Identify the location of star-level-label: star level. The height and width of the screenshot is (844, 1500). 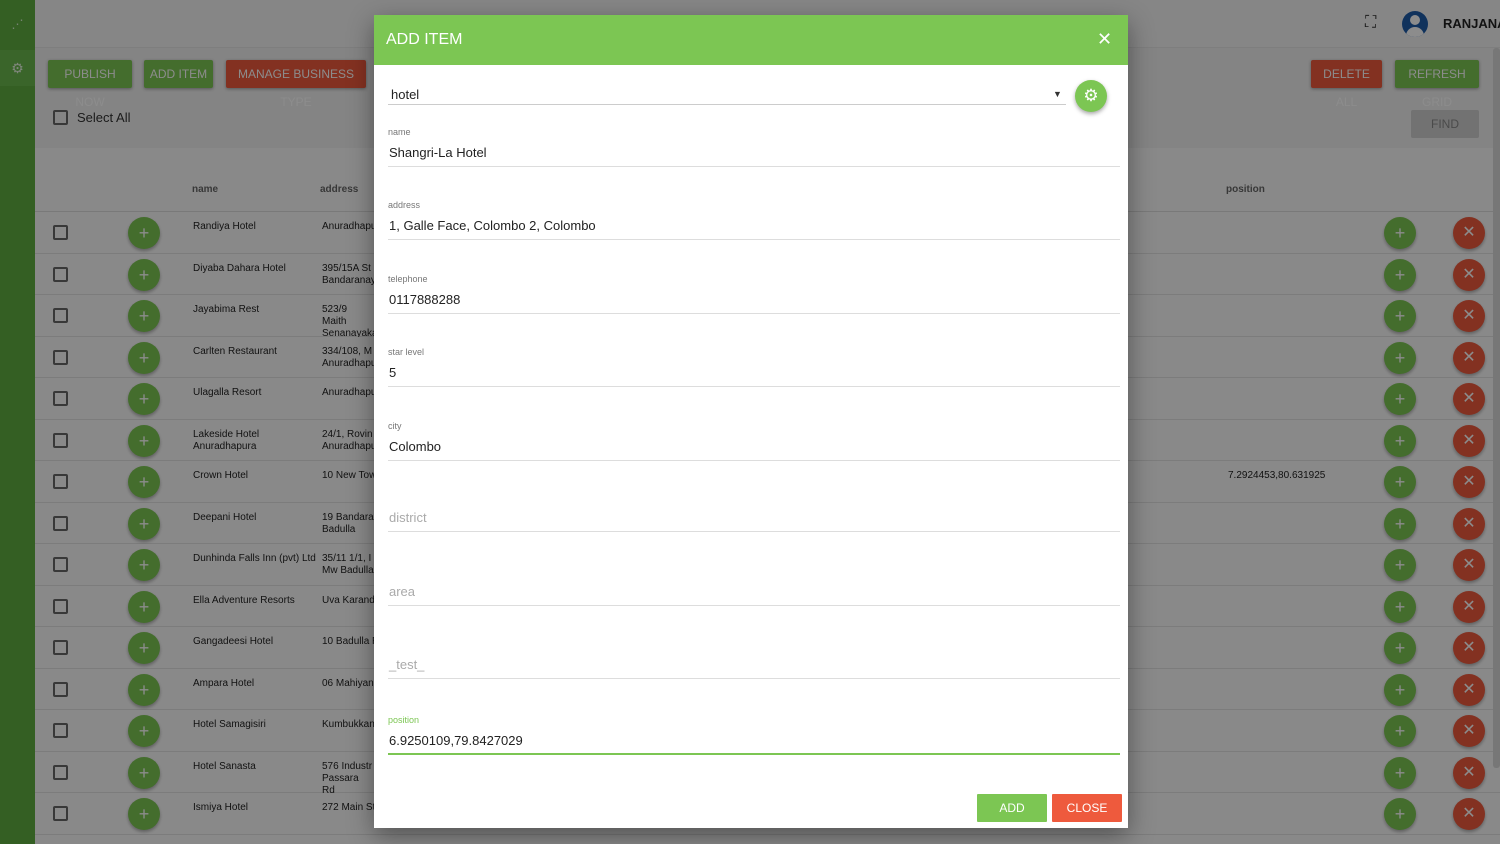
(406, 352).